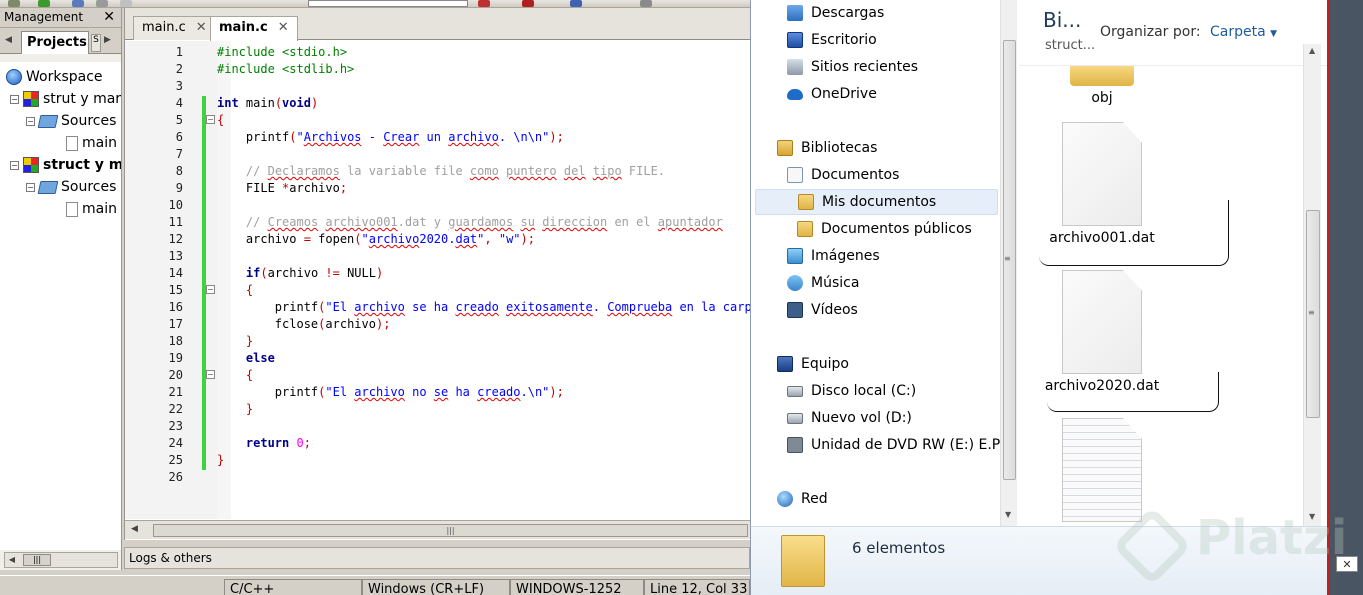 The height and width of the screenshot is (595, 1363). What do you see at coordinates (843, 175) in the screenshot?
I see `nav-documentos: Documentos` at bounding box center [843, 175].